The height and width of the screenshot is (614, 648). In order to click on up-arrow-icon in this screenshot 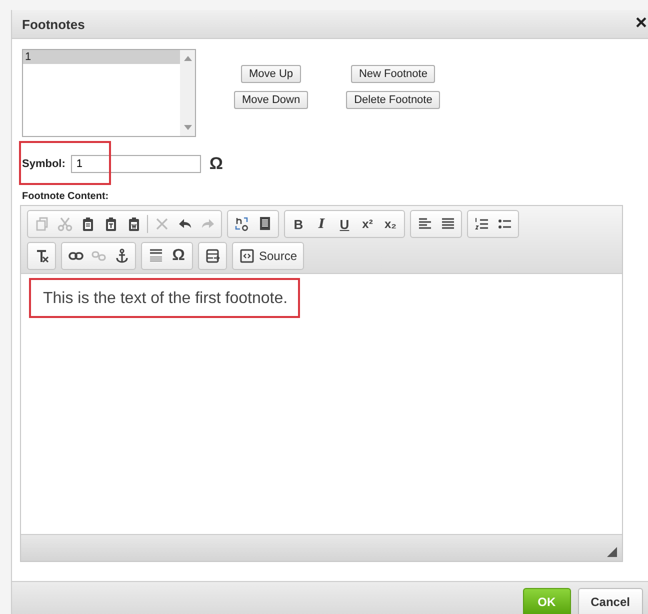, I will do `click(188, 58)`.